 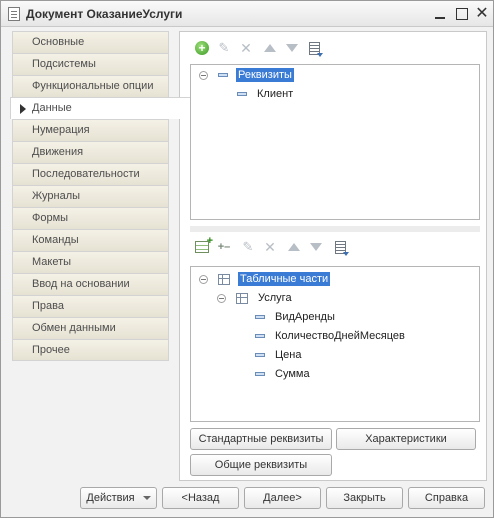 I want to click on document-icon, so click(x=14, y=14).